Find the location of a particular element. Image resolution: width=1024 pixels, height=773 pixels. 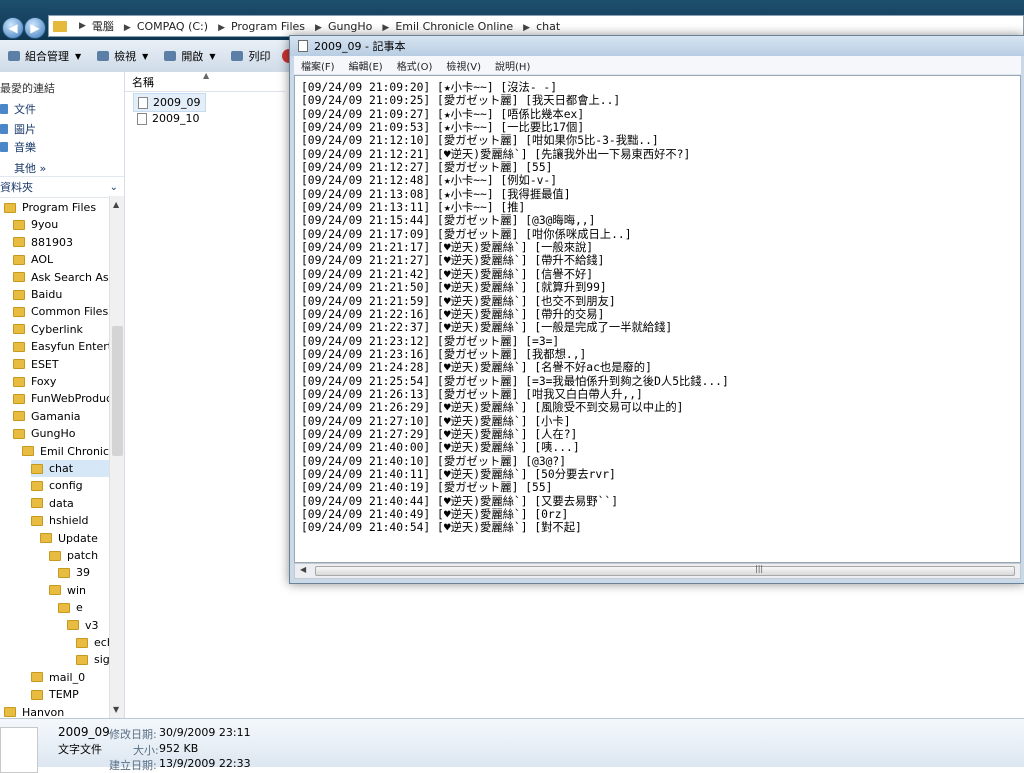

tree-item-label: win is located at coordinates (77, 590).